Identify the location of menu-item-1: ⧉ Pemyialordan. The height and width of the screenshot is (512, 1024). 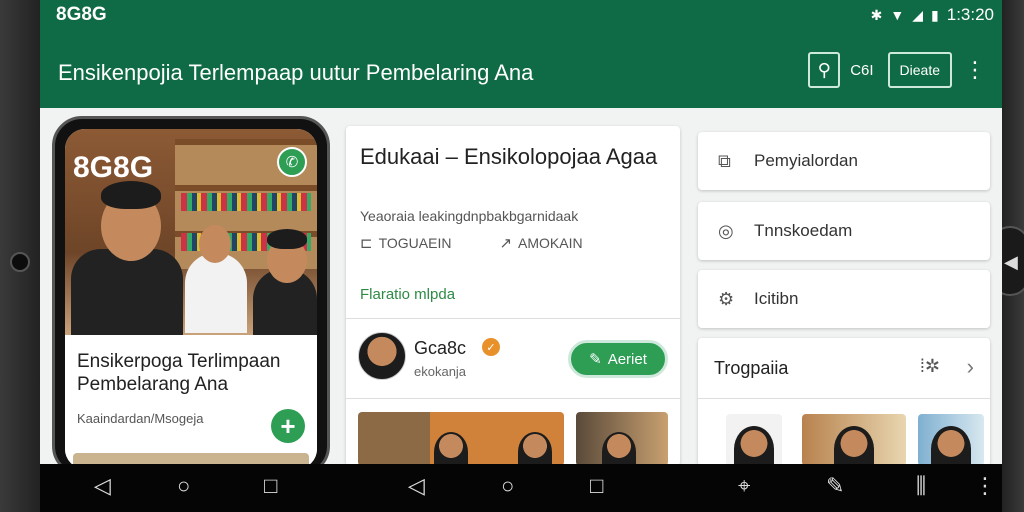
(844, 161).